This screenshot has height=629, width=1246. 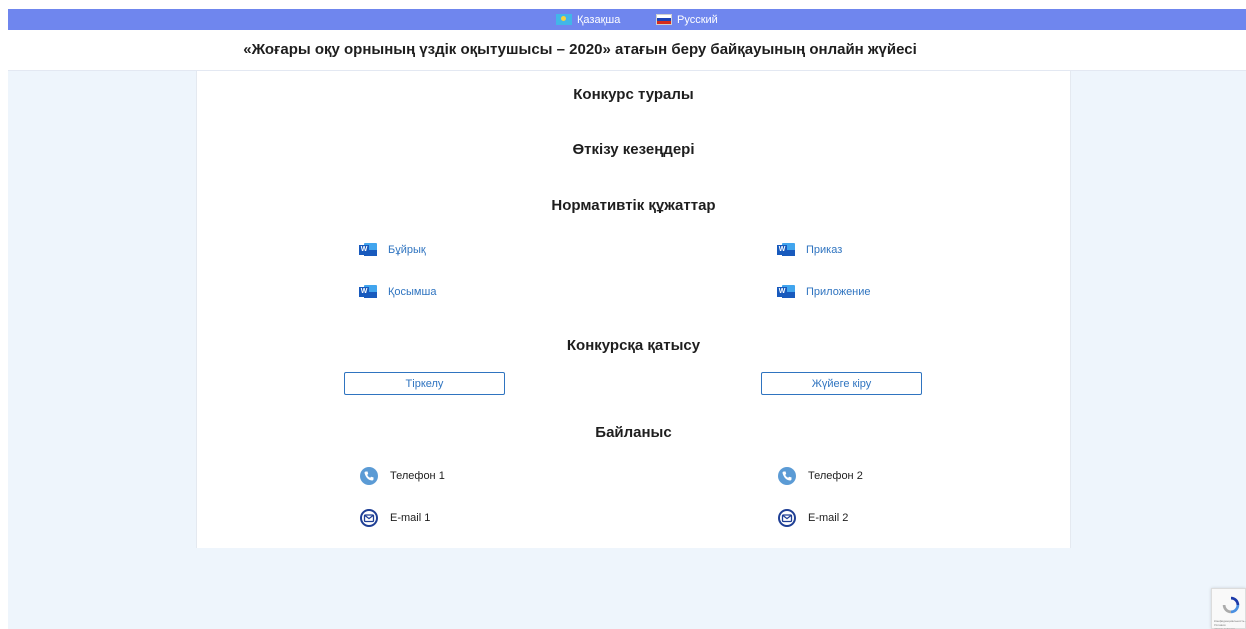 What do you see at coordinates (838, 291) in the screenshot?
I see `document-appendix-ru-label: Приложение` at bounding box center [838, 291].